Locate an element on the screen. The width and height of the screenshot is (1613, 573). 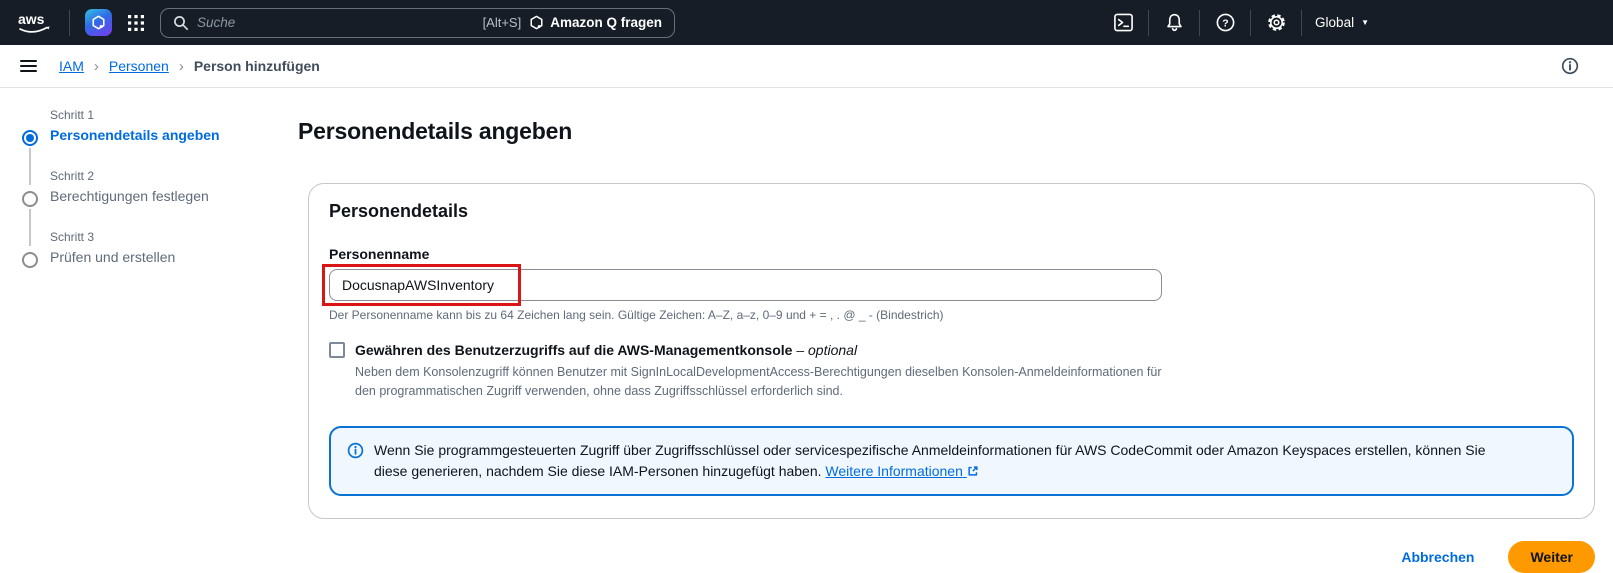
wizard-footer: Abbrechen Weiter is located at coordinates (946, 556).